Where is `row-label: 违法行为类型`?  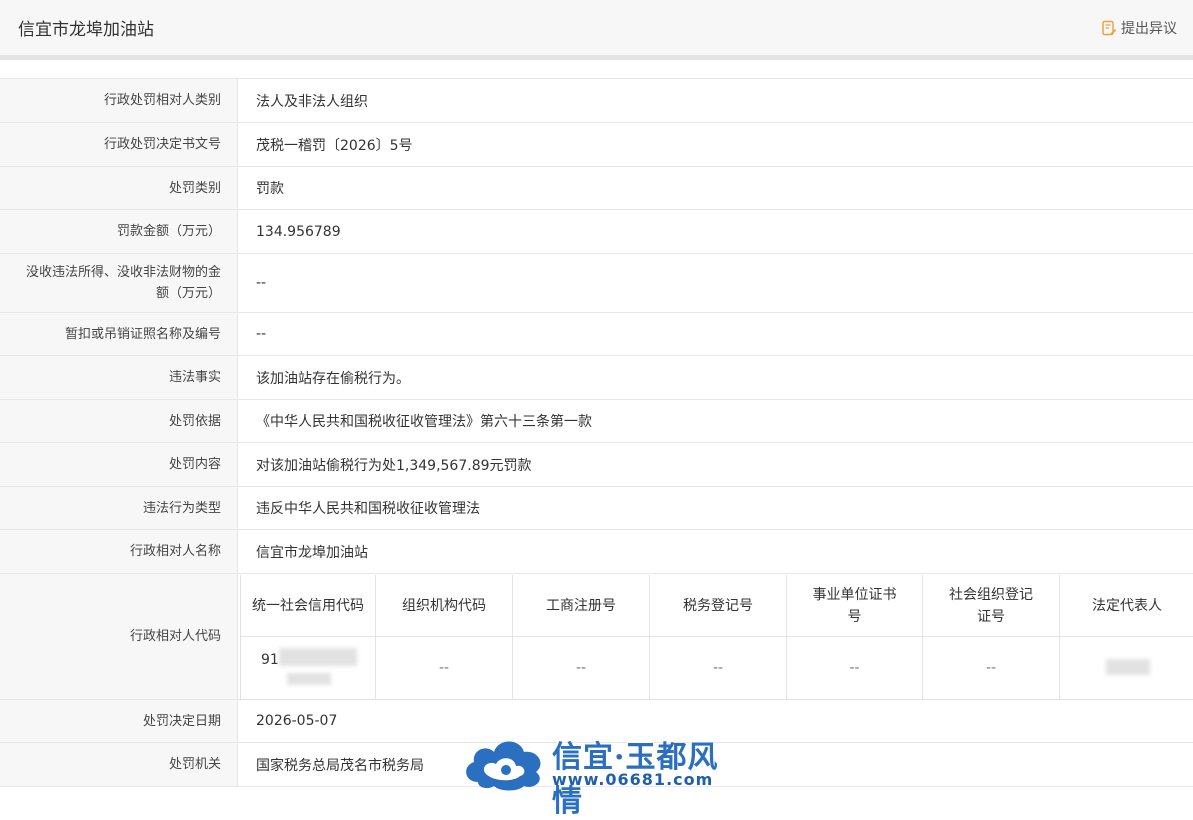
row-label: 违法行为类型 is located at coordinates (119, 508).